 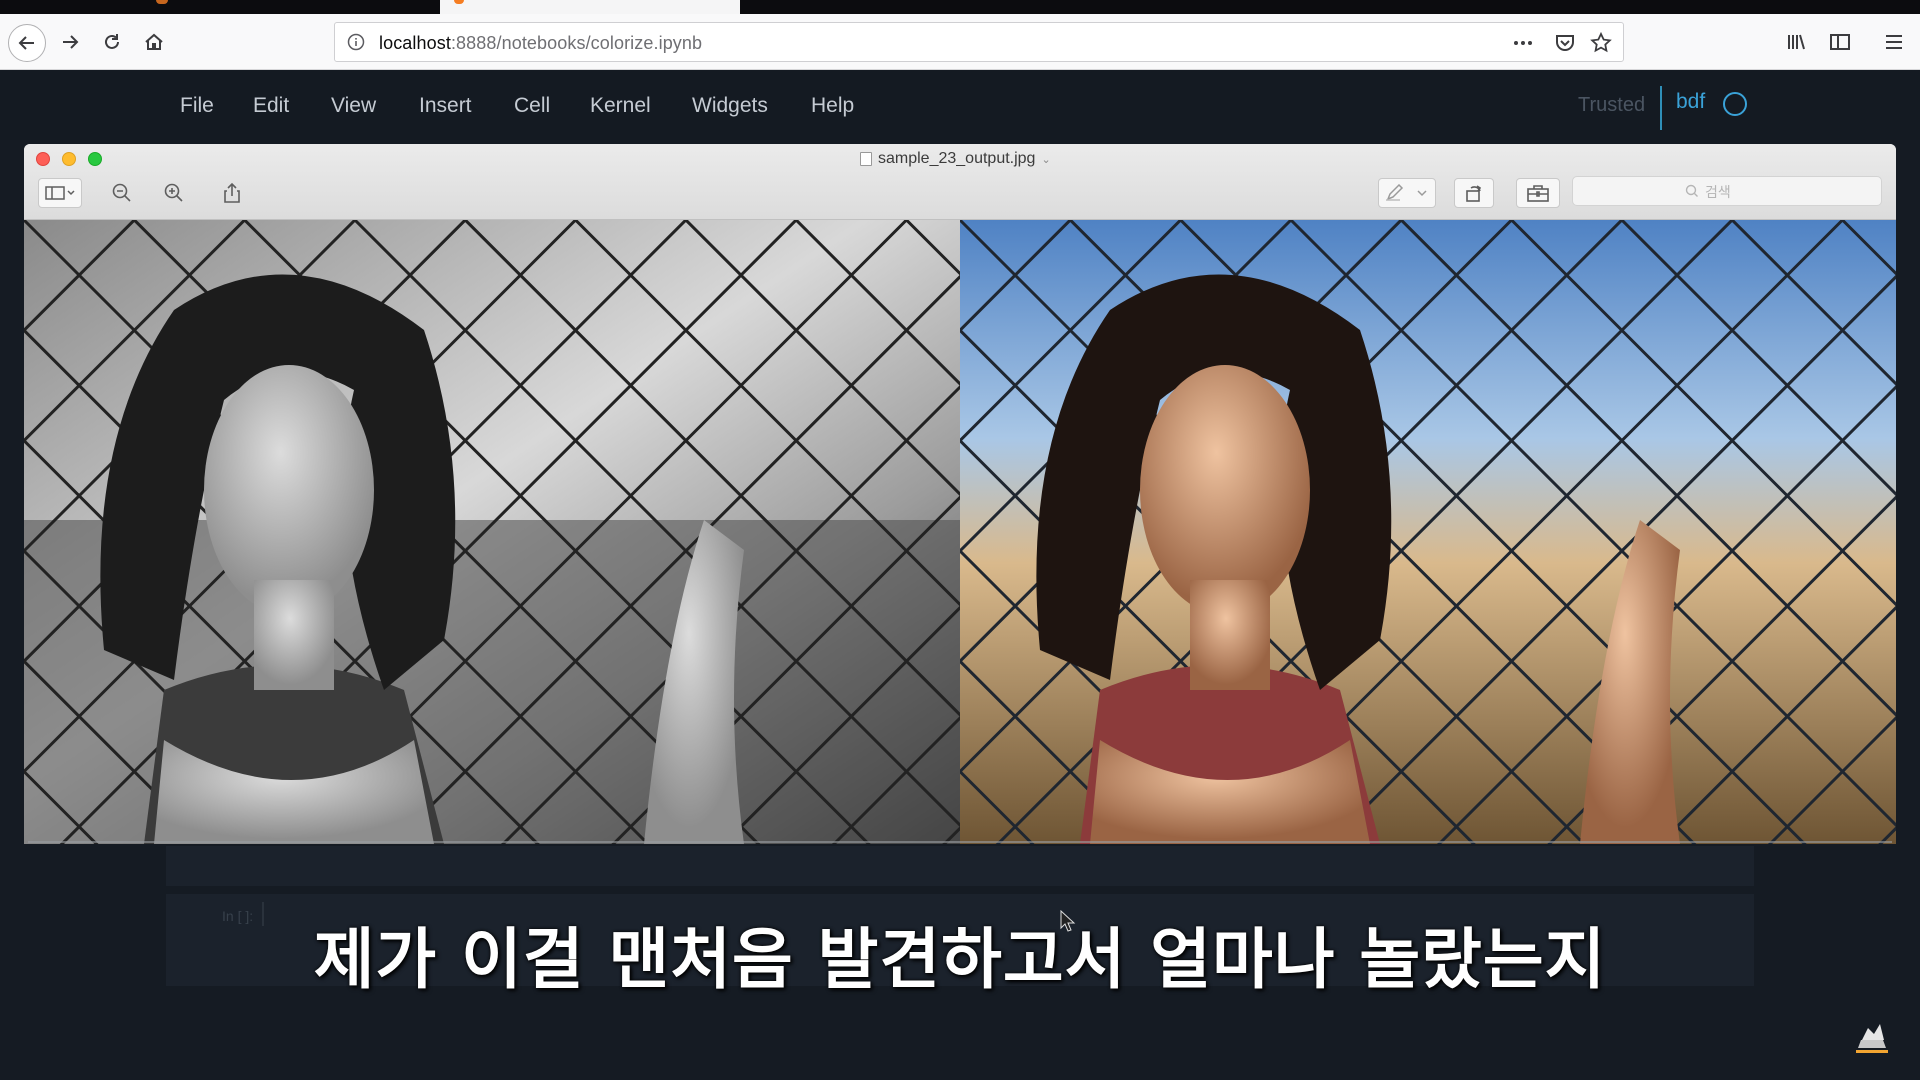 What do you see at coordinates (979, 42) in the screenshot?
I see `url-bar: localhost:8888/notebooks/colorize.ipynb` at bounding box center [979, 42].